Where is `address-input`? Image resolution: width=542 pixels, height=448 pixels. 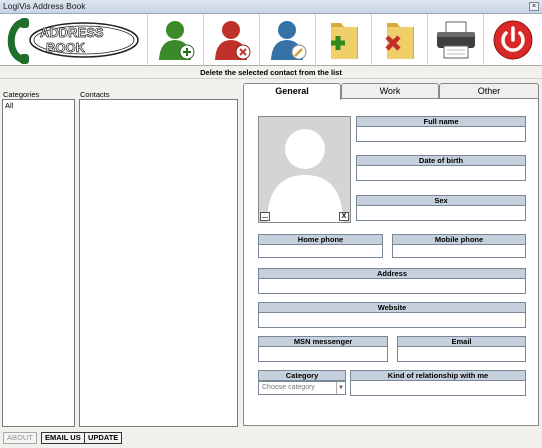 address-input is located at coordinates (392, 286).